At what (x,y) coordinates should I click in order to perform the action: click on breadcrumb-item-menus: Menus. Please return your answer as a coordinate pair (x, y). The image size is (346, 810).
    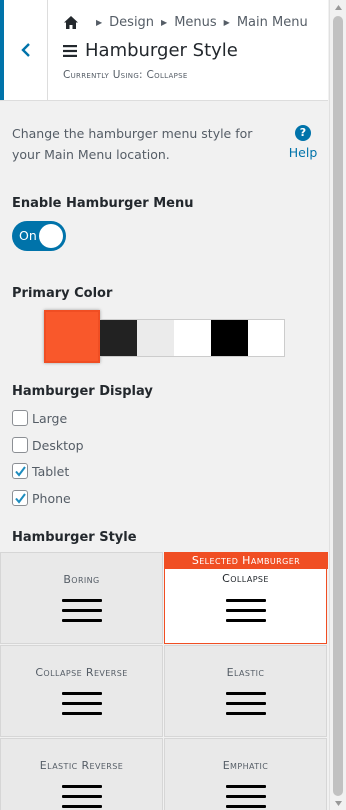
    Looking at the image, I should click on (195, 22).